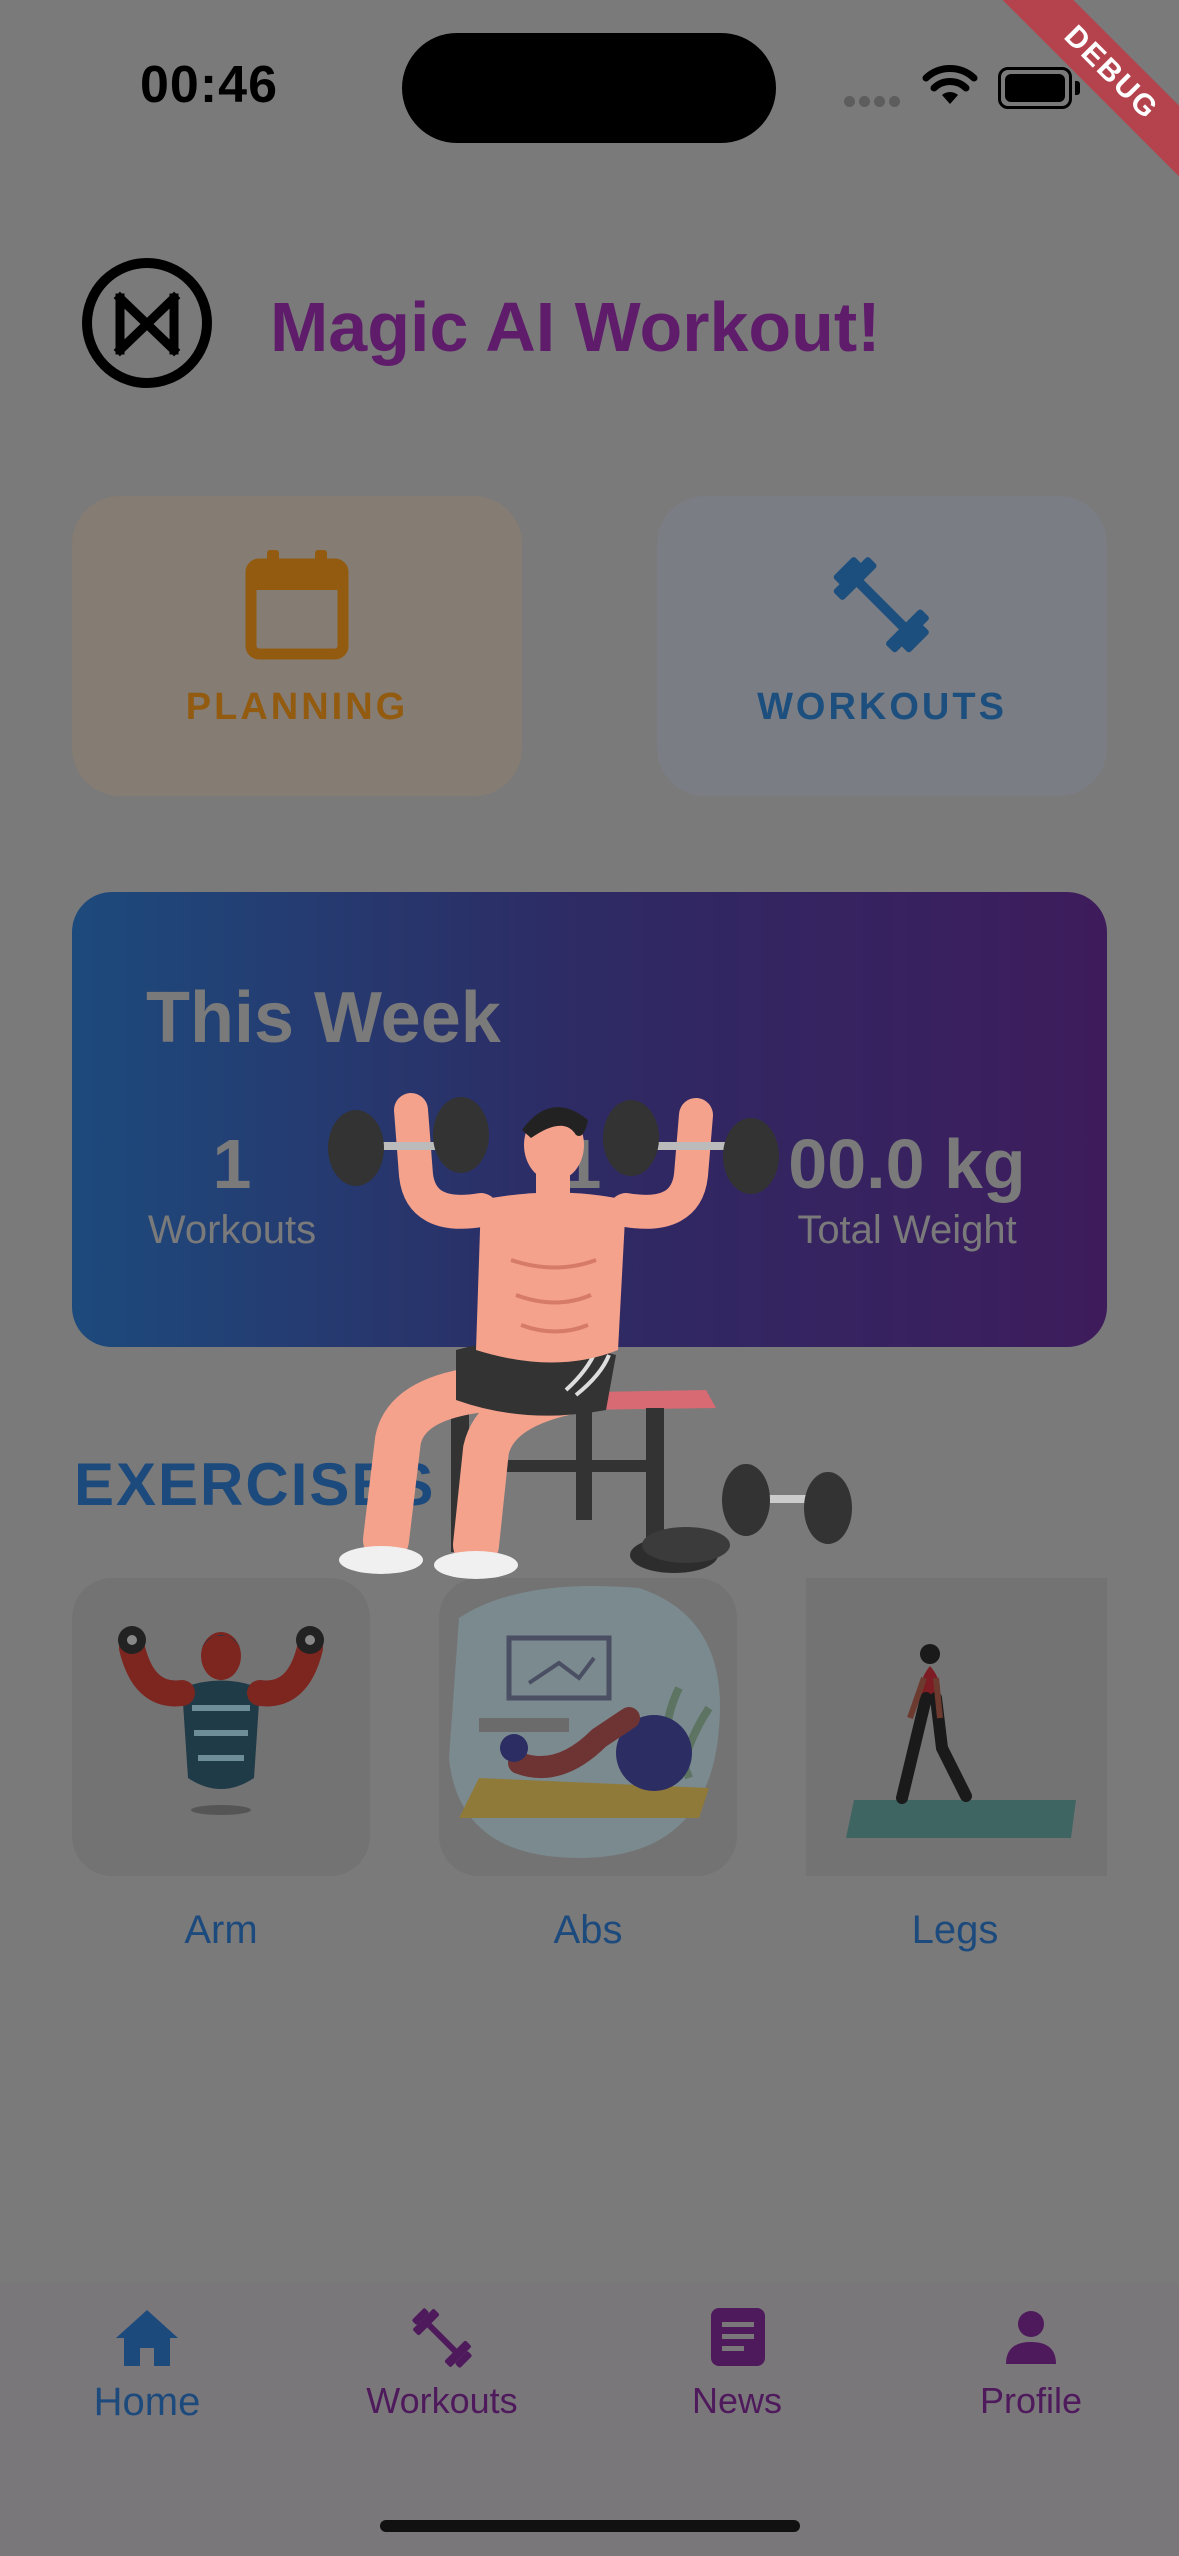  What do you see at coordinates (590, 1336) in the screenshot?
I see `bench-press-man-illustration` at bounding box center [590, 1336].